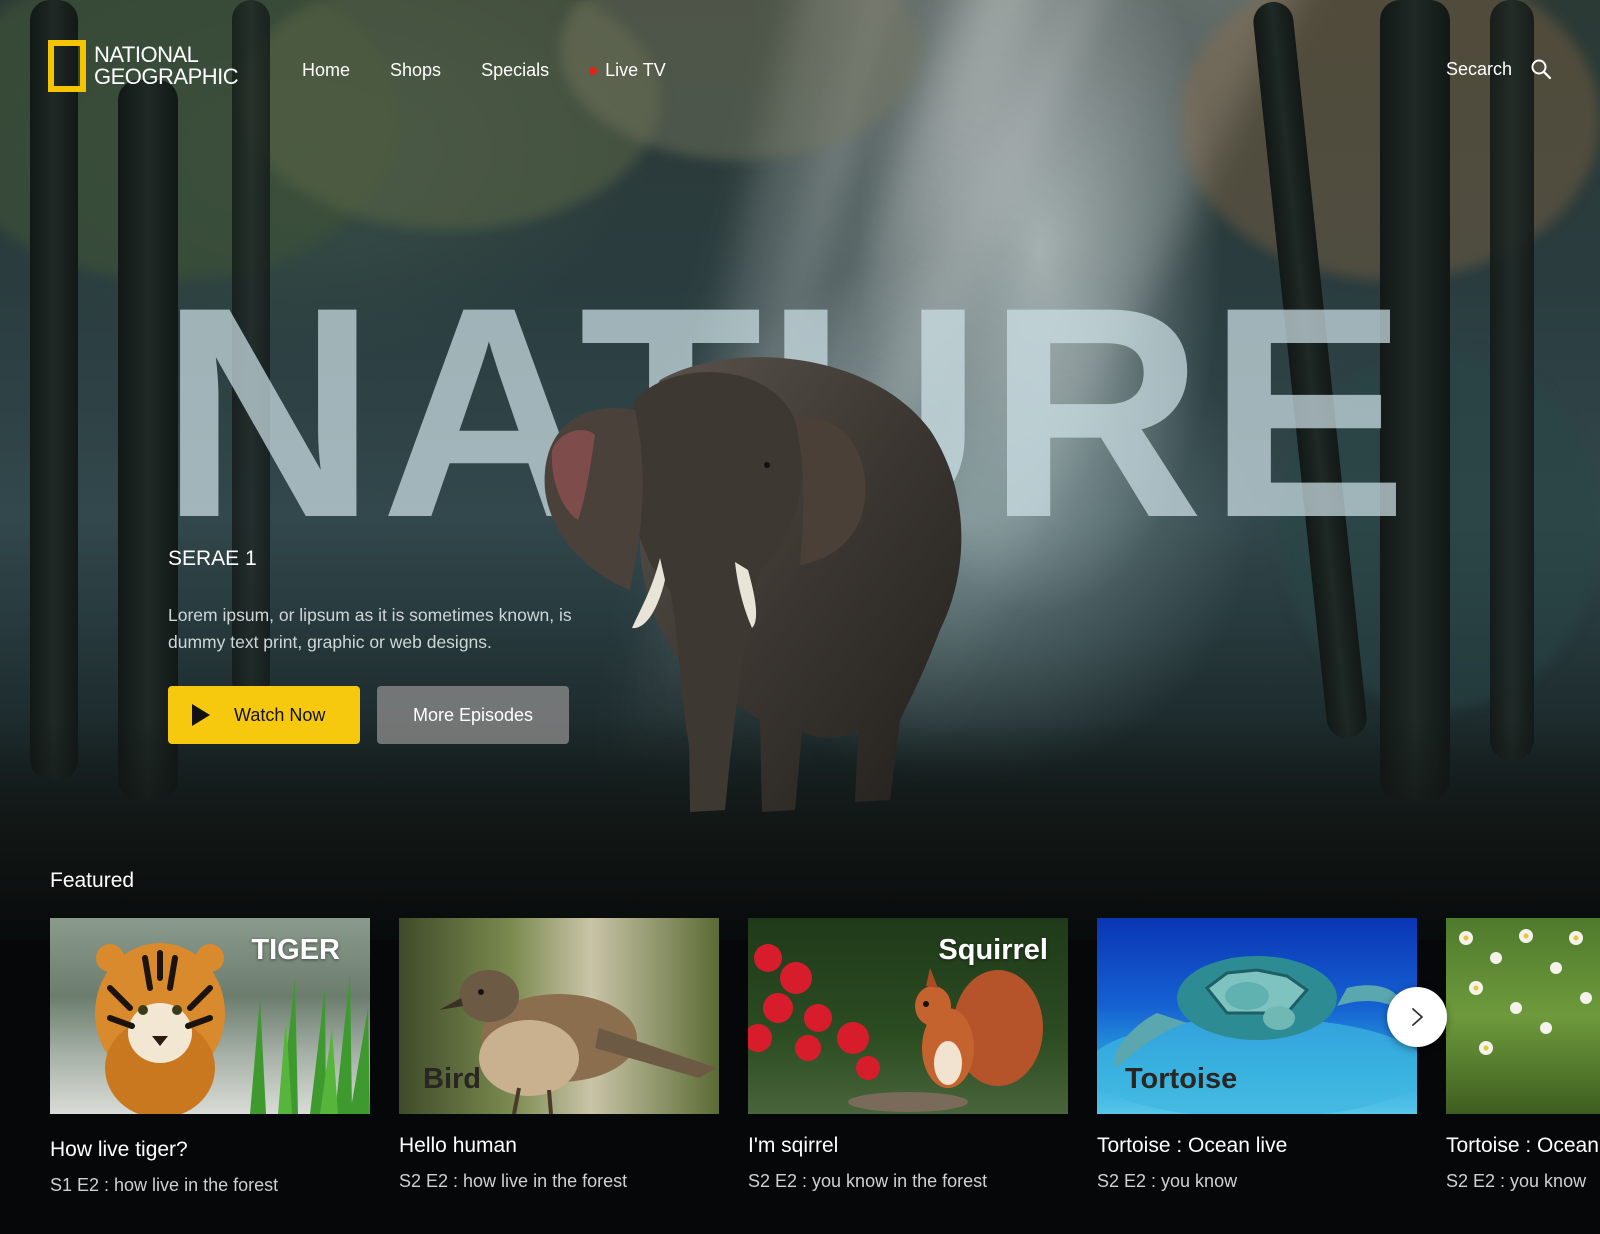  I want to click on card-title: I'm sqirrel, so click(908, 1146).